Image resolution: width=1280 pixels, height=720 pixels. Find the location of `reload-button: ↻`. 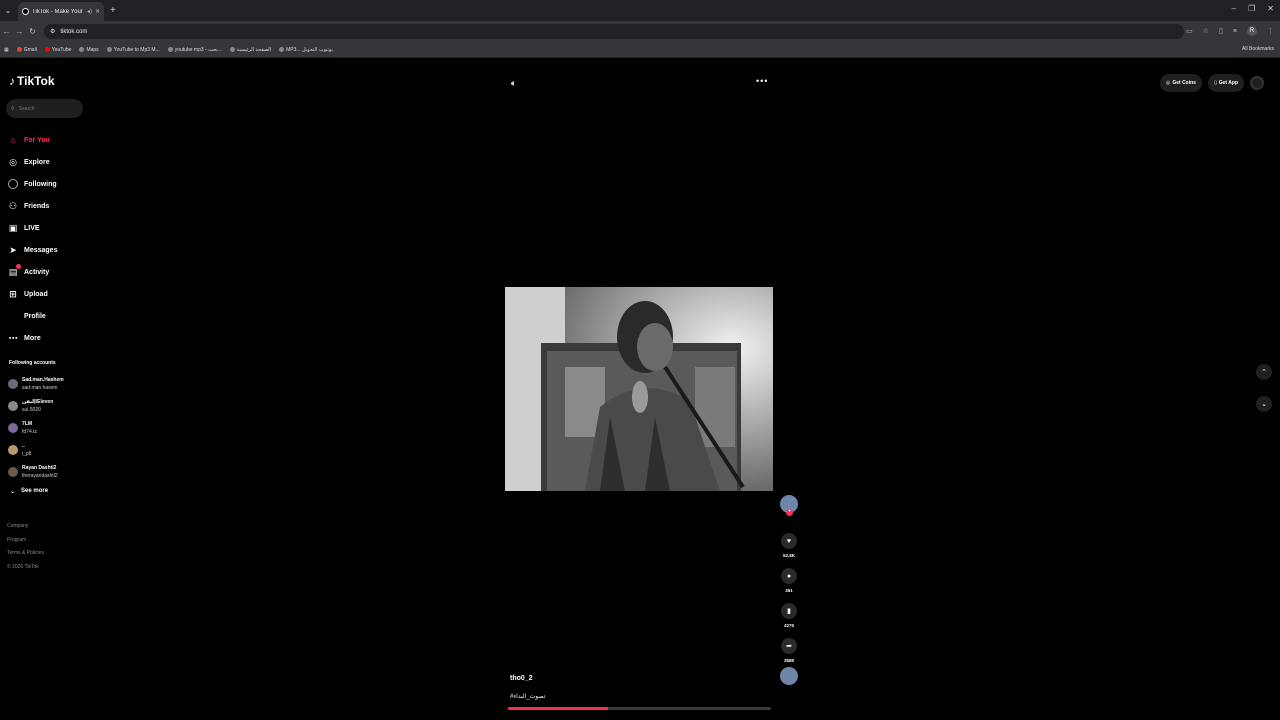

reload-button: ↻ is located at coordinates (32, 31).